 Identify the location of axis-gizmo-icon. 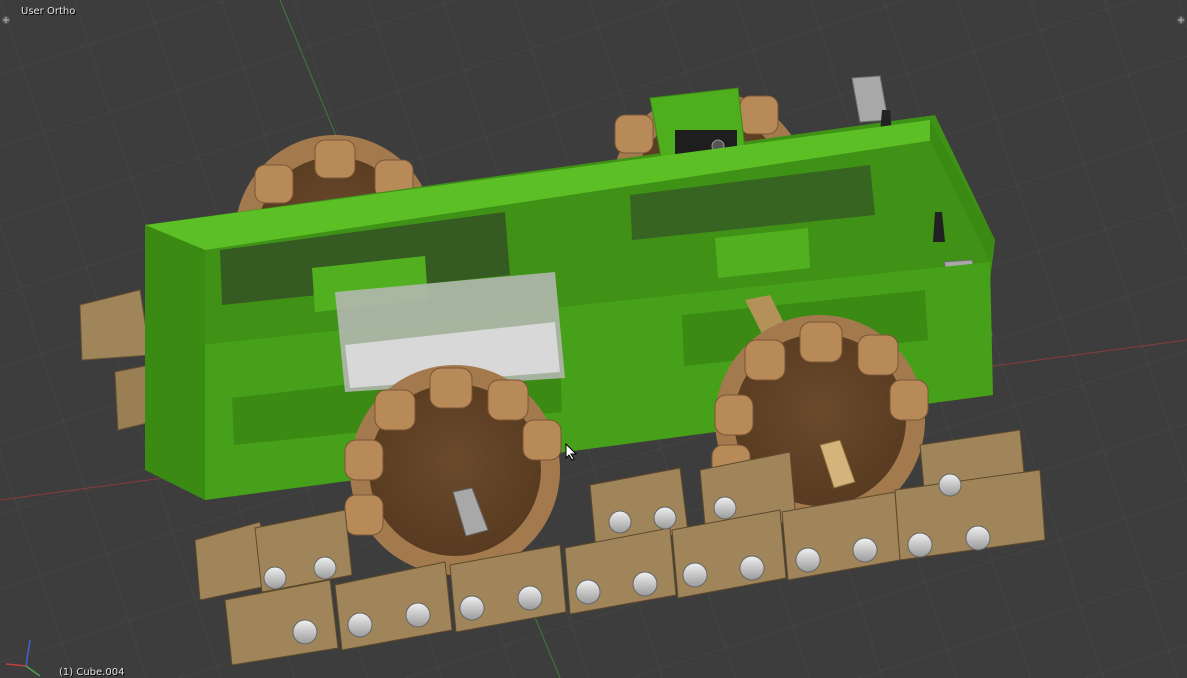
(23, 658).